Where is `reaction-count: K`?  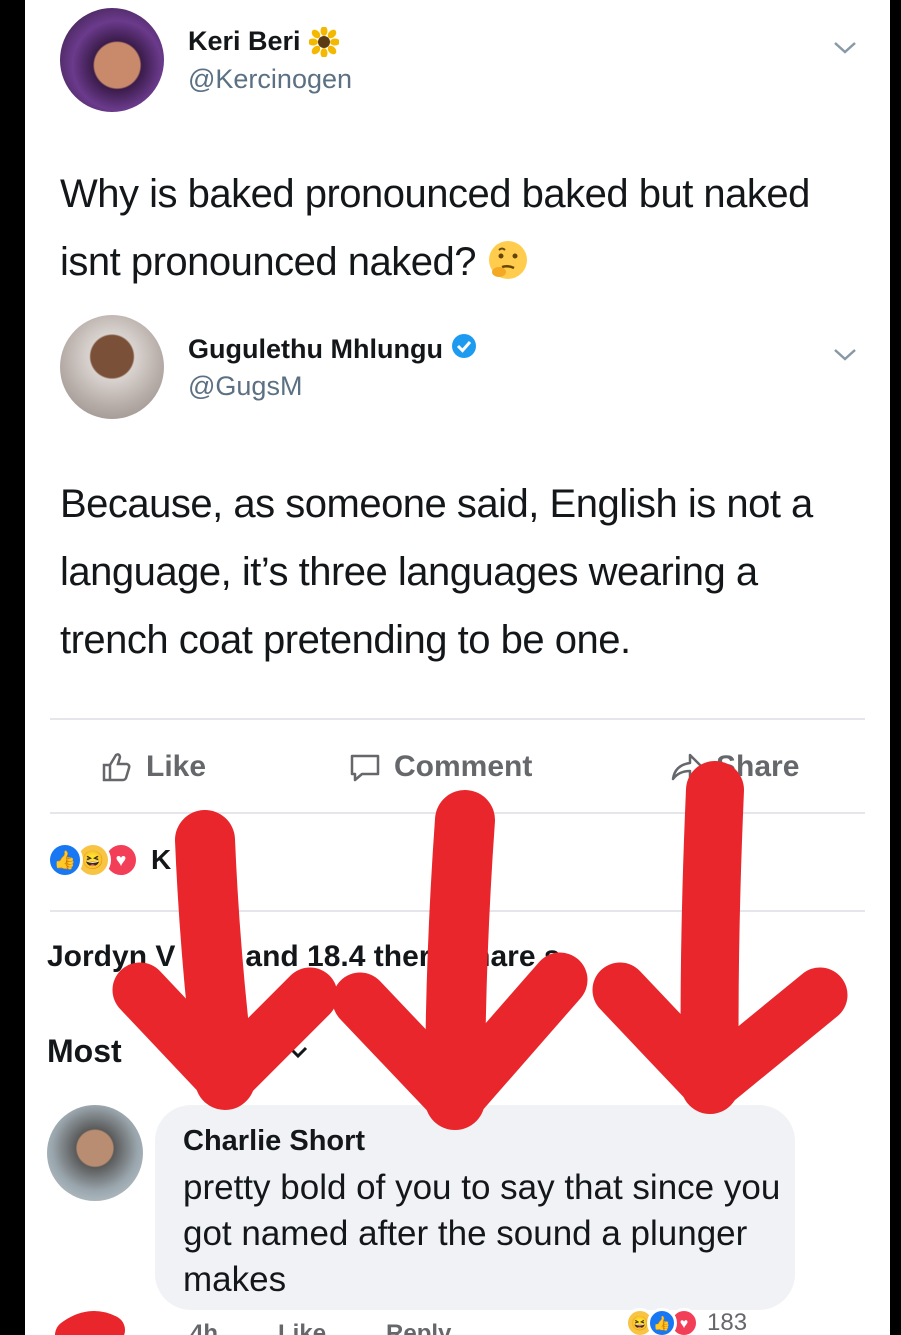
reaction-count: K is located at coordinates (161, 859).